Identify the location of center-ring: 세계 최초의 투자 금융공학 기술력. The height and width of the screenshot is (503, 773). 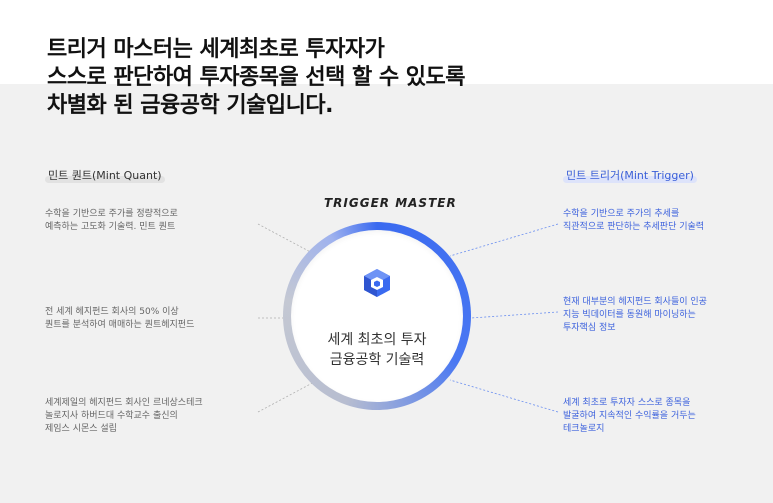
(377, 316).